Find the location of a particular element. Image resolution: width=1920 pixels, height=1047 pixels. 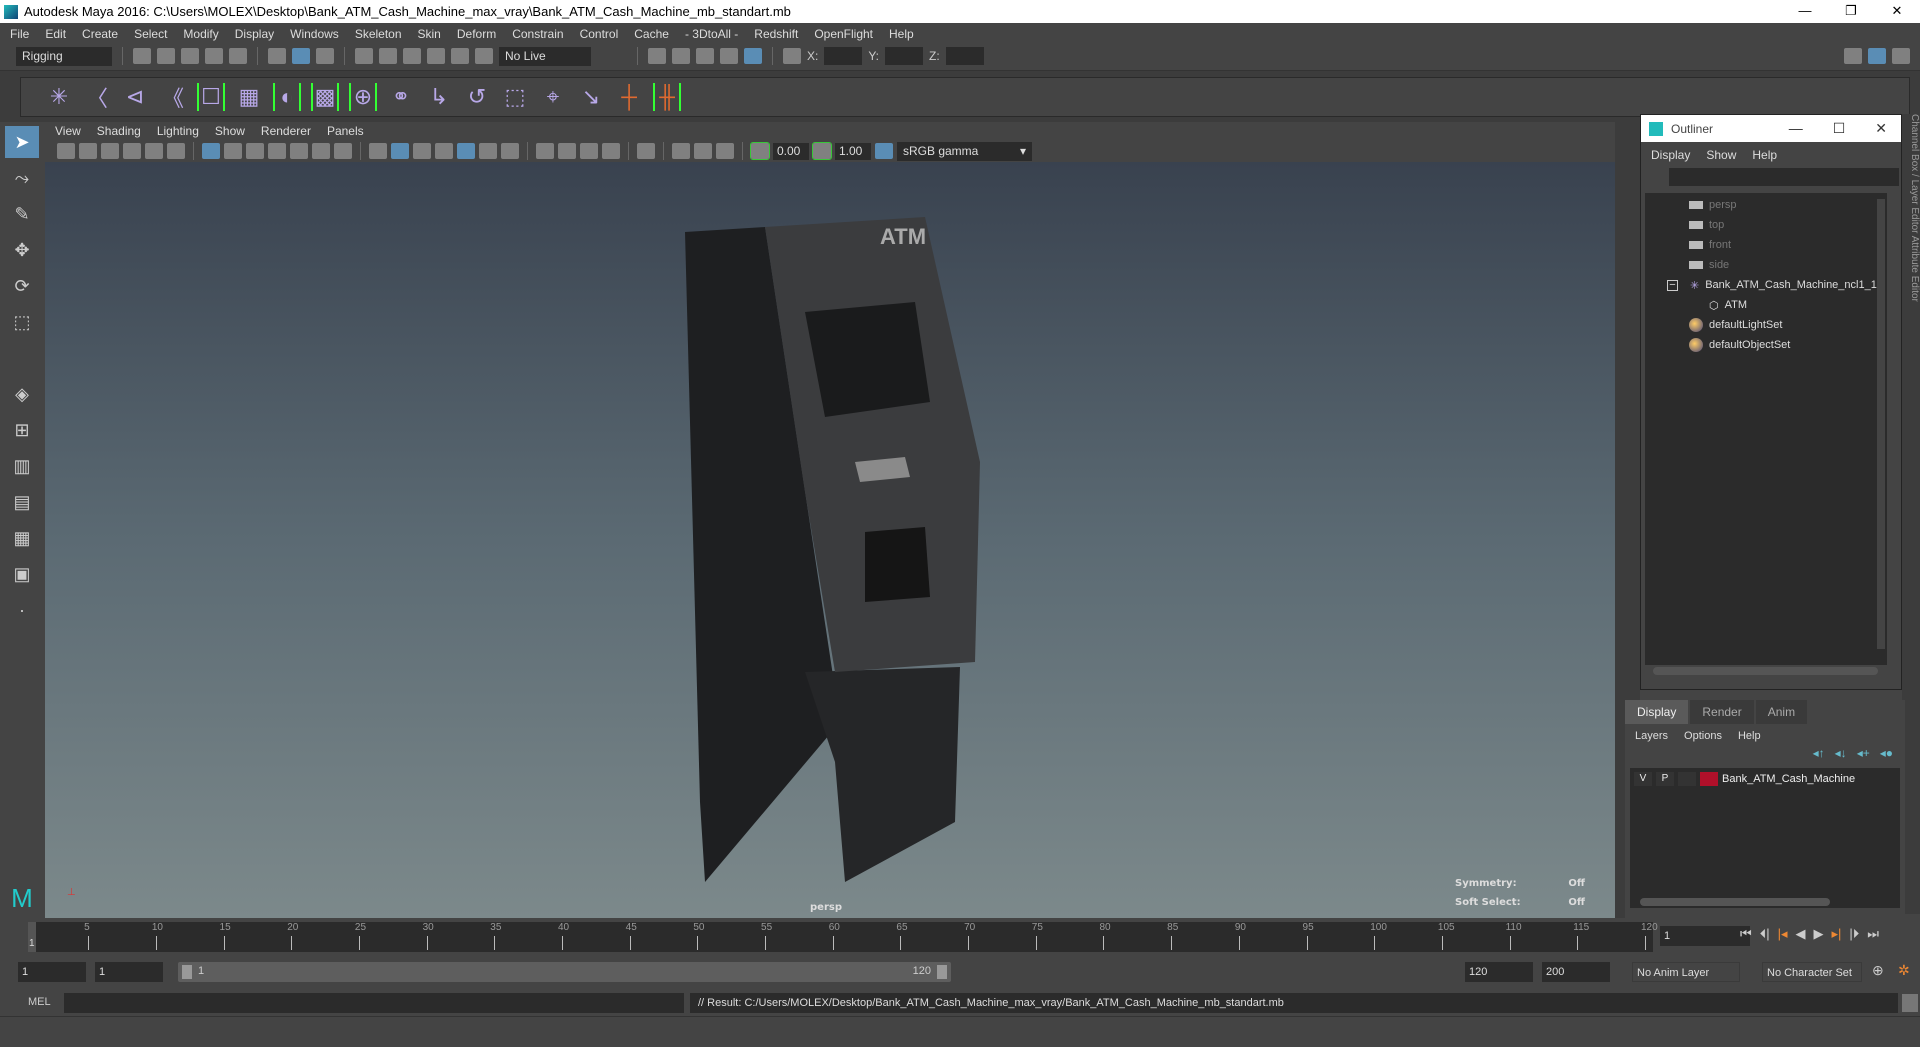

panel-menu-show: Show is located at coordinates (230, 131).